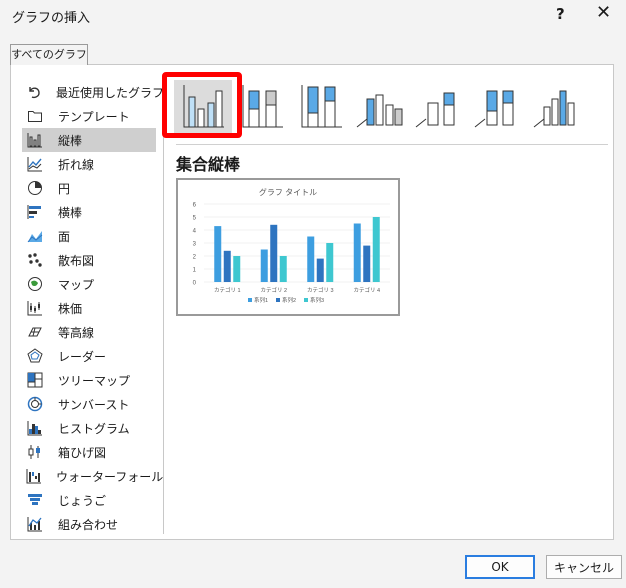  What do you see at coordinates (82, 500) in the screenshot?
I see `sidebar-item-label: じょうご` at bounding box center [82, 500].